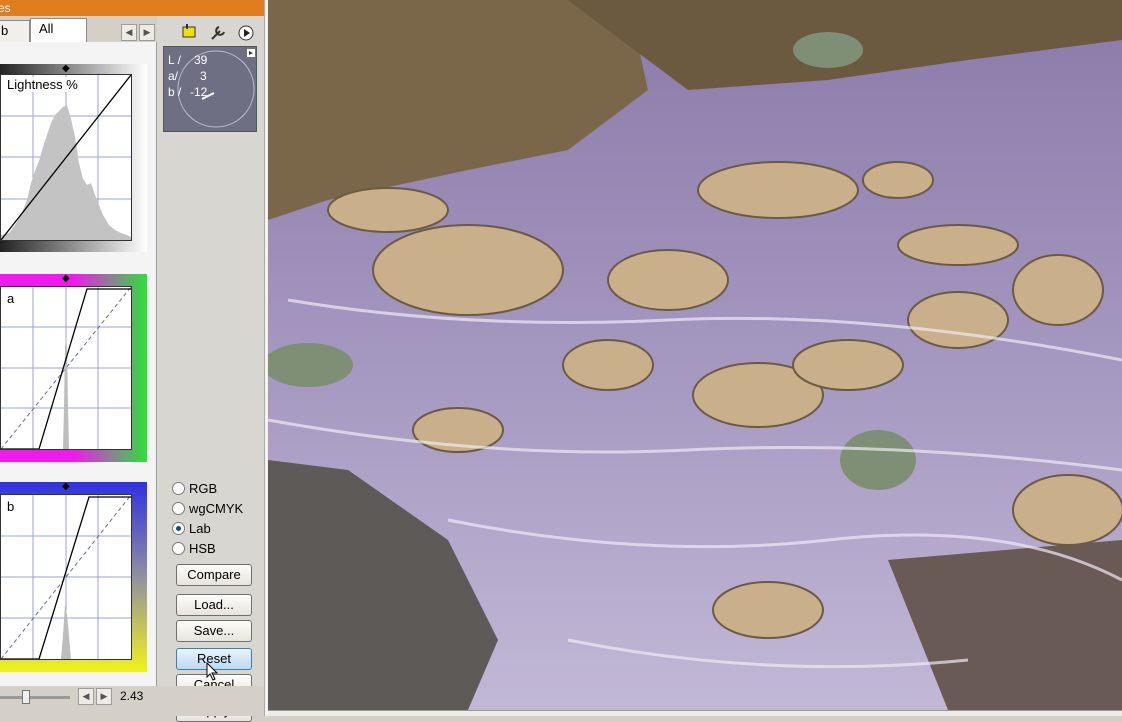  I want to click on mode-label: RGB, so click(203, 488).